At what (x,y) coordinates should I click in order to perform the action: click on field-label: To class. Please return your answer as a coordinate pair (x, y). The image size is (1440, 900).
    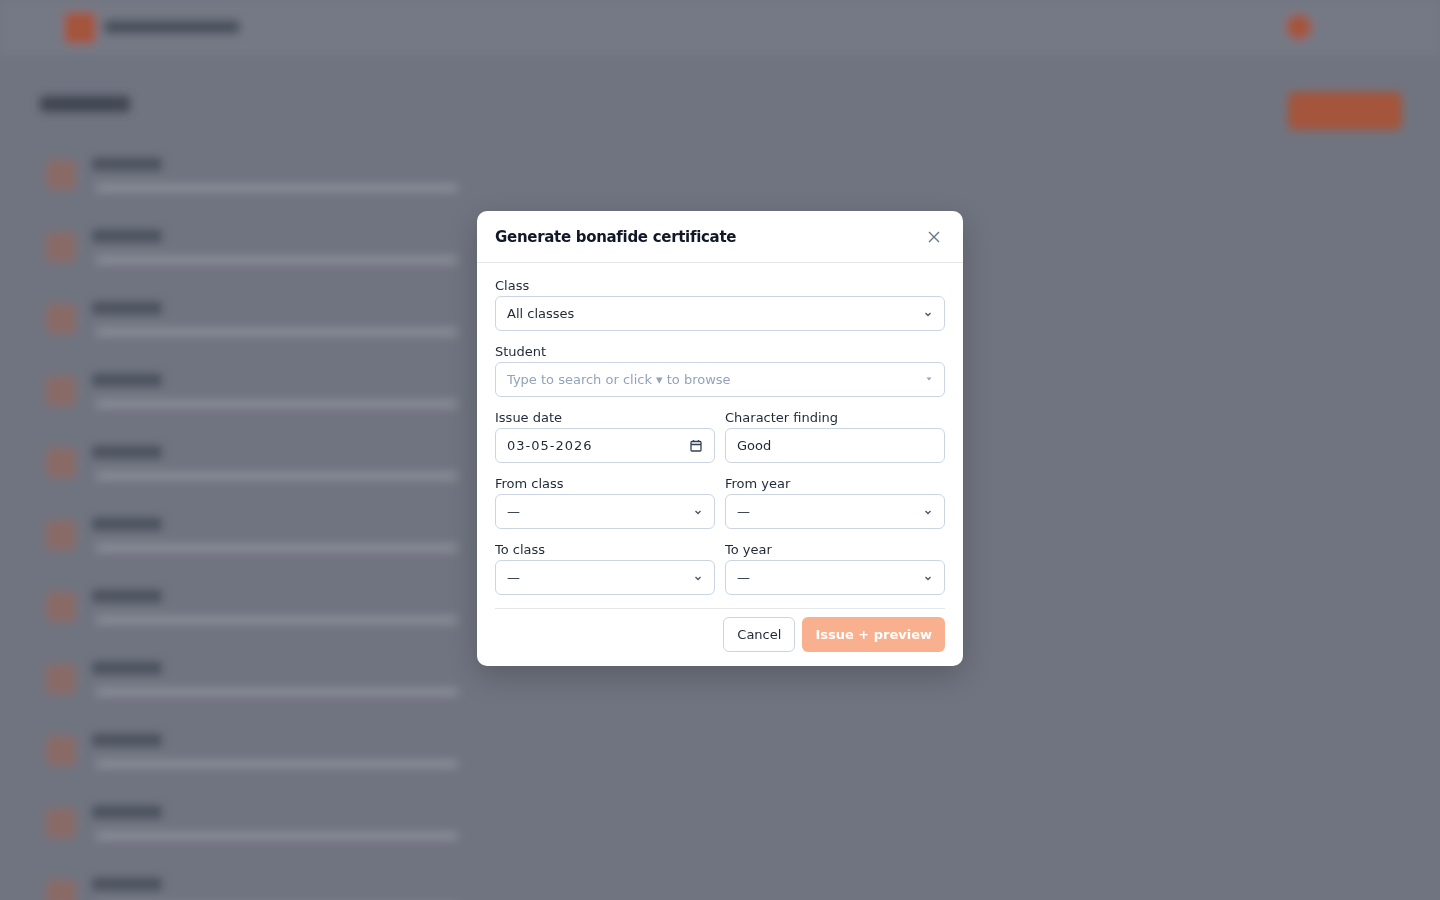
    Looking at the image, I should click on (521, 550).